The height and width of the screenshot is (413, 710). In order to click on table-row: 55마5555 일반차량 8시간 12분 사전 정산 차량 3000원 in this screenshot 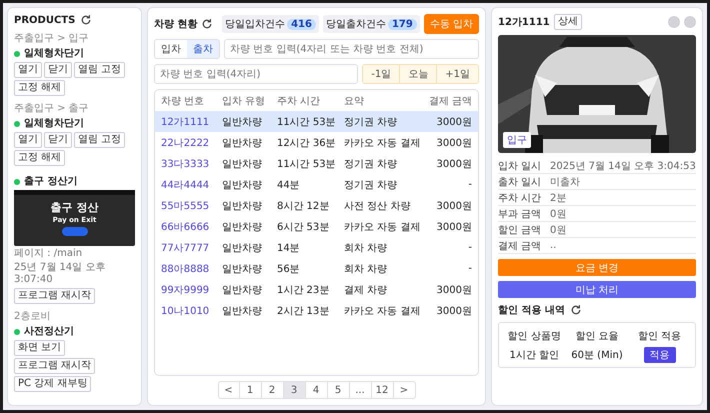, I will do `click(316, 205)`.